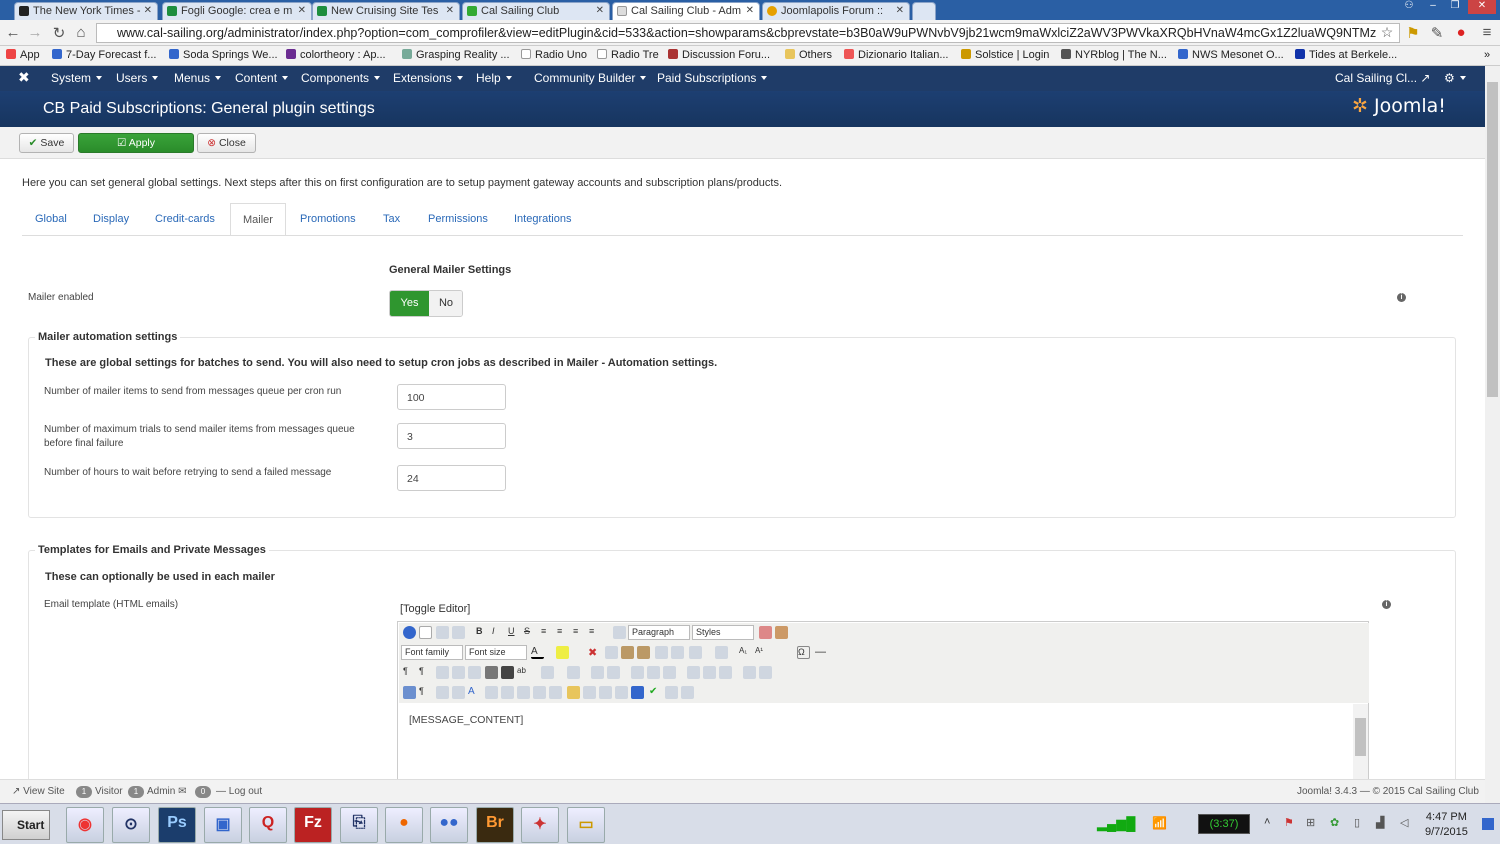  I want to click on align-center-icon: ≡, so click(563, 632).